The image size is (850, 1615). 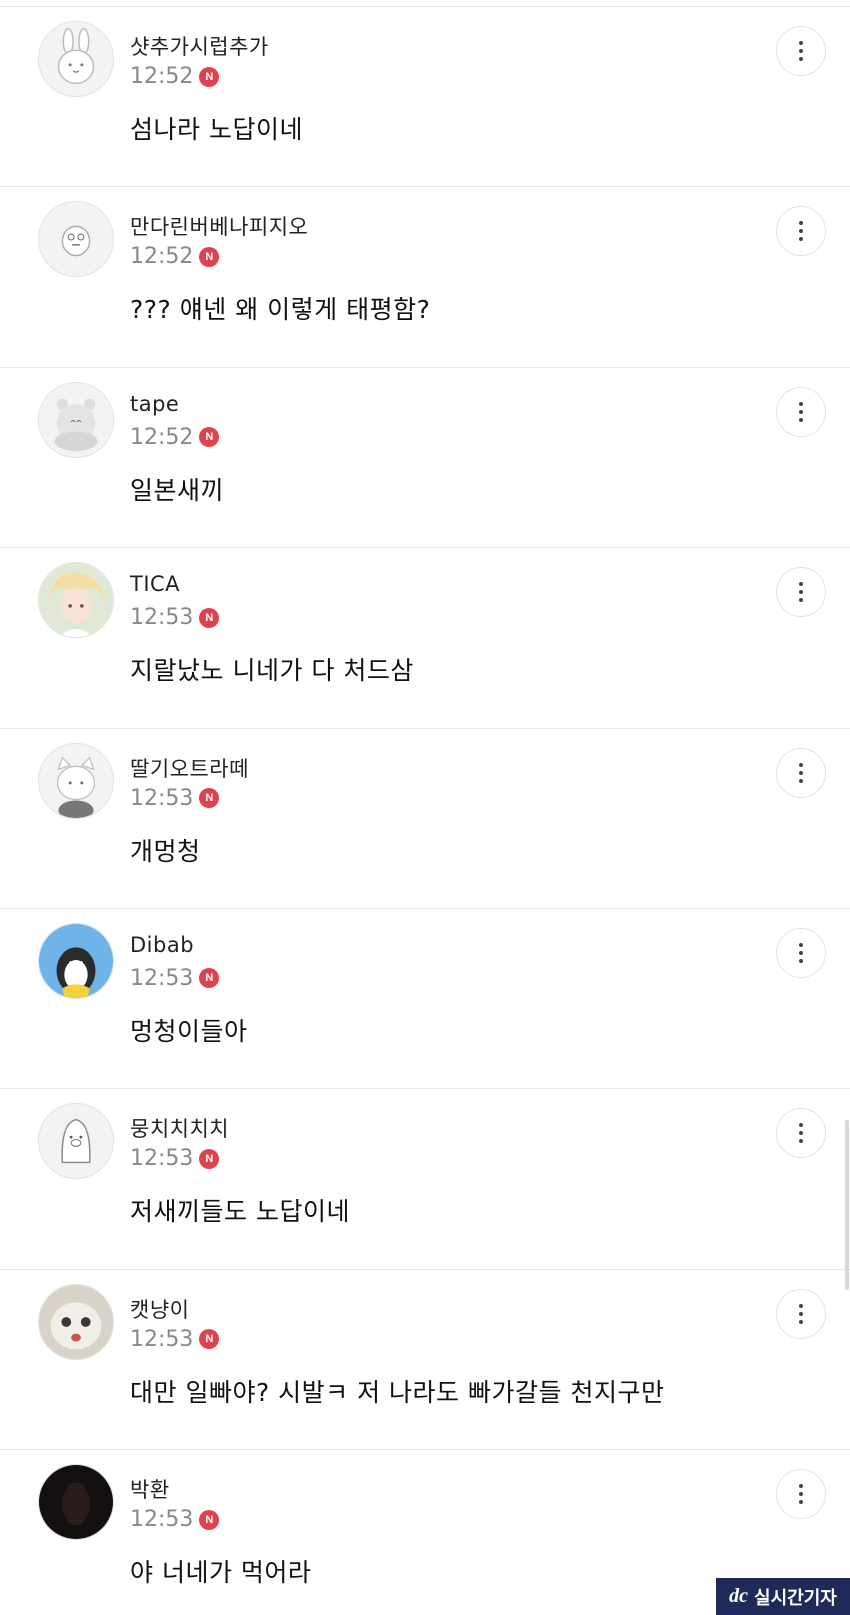 What do you see at coordinates (76, 419) in the screenshot?
I see `bear-avatar-icon` at bounding box center [76, 419].